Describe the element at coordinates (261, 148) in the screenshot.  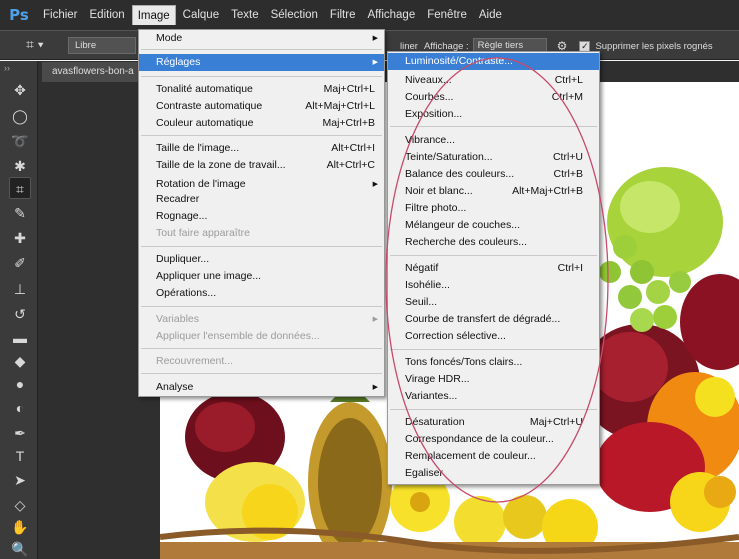
I see `menu-item-taille-de-l-image: Taille de l'image... Alt+Ctrl+I` at that location.